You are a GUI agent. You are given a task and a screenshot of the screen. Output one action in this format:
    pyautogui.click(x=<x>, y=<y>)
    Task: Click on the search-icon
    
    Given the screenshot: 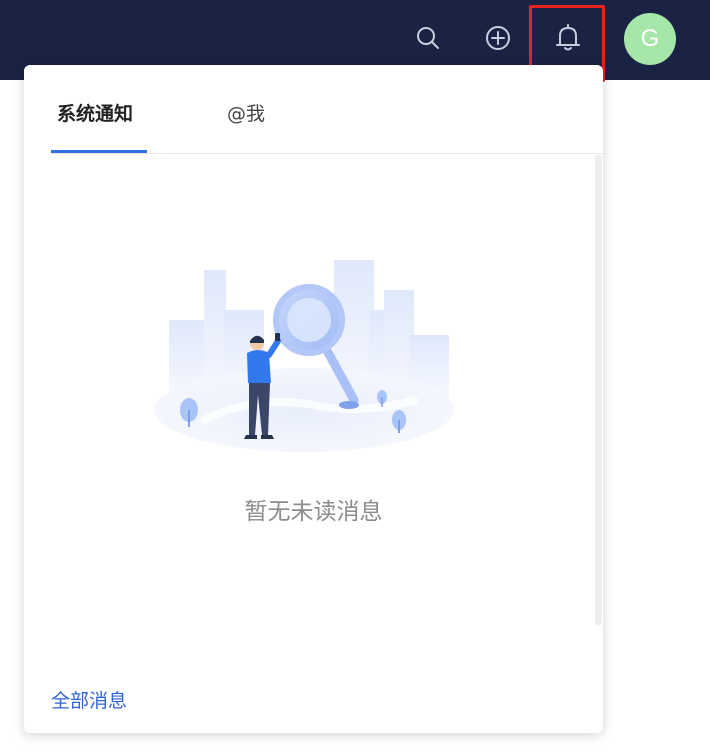 What is the action you would take?
    pyautogui.click(x=428, y=38)
    